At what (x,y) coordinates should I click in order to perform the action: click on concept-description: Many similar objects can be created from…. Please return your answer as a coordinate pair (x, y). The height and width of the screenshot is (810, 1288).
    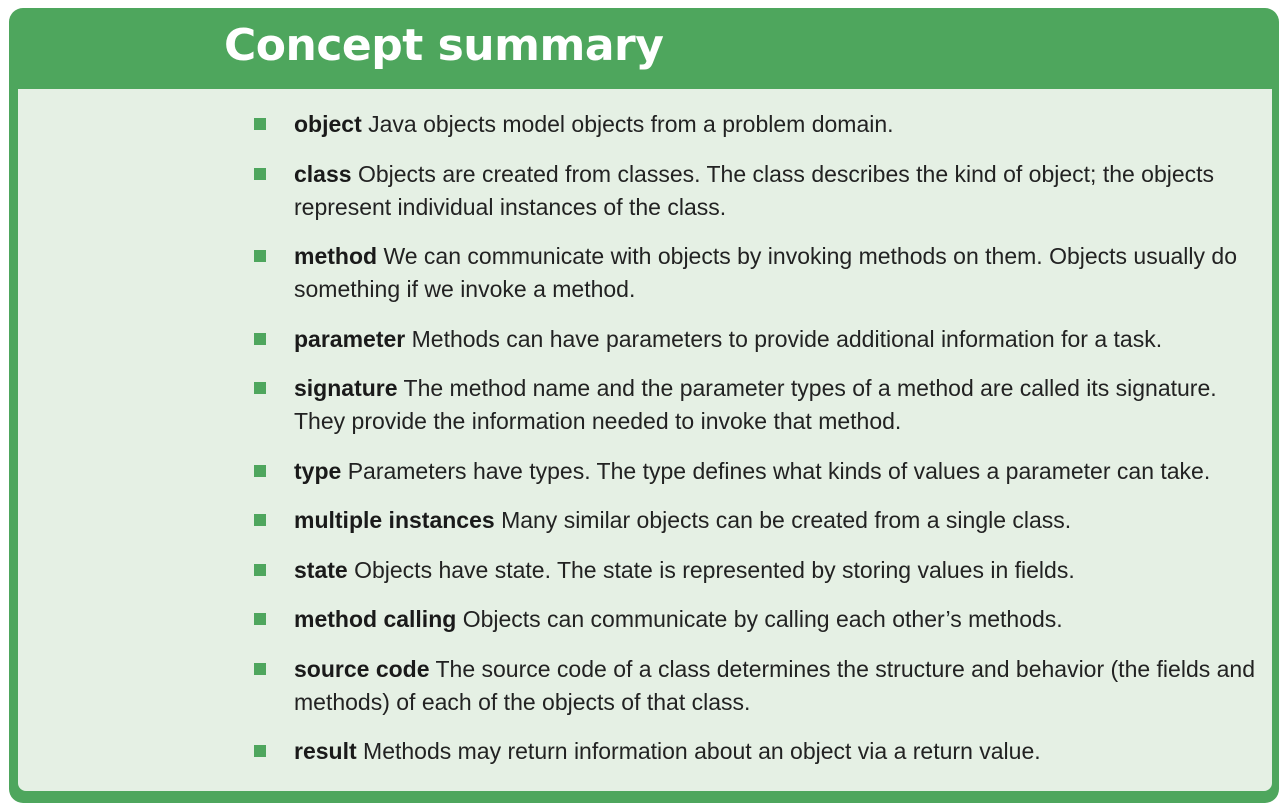
    Looking at the image, I should click on (786, 520).